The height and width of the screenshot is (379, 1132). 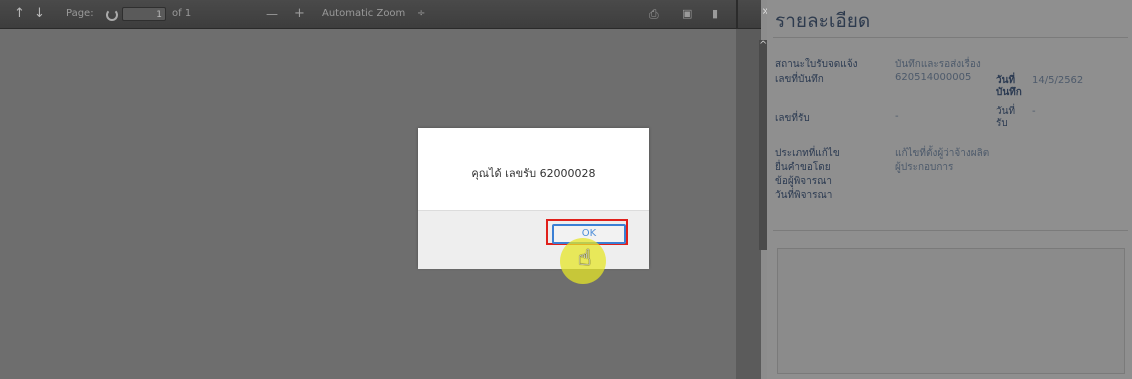 I want to click on status-value: บันทึกและรอส่งเรื่อง, so click(x=938, y=64).